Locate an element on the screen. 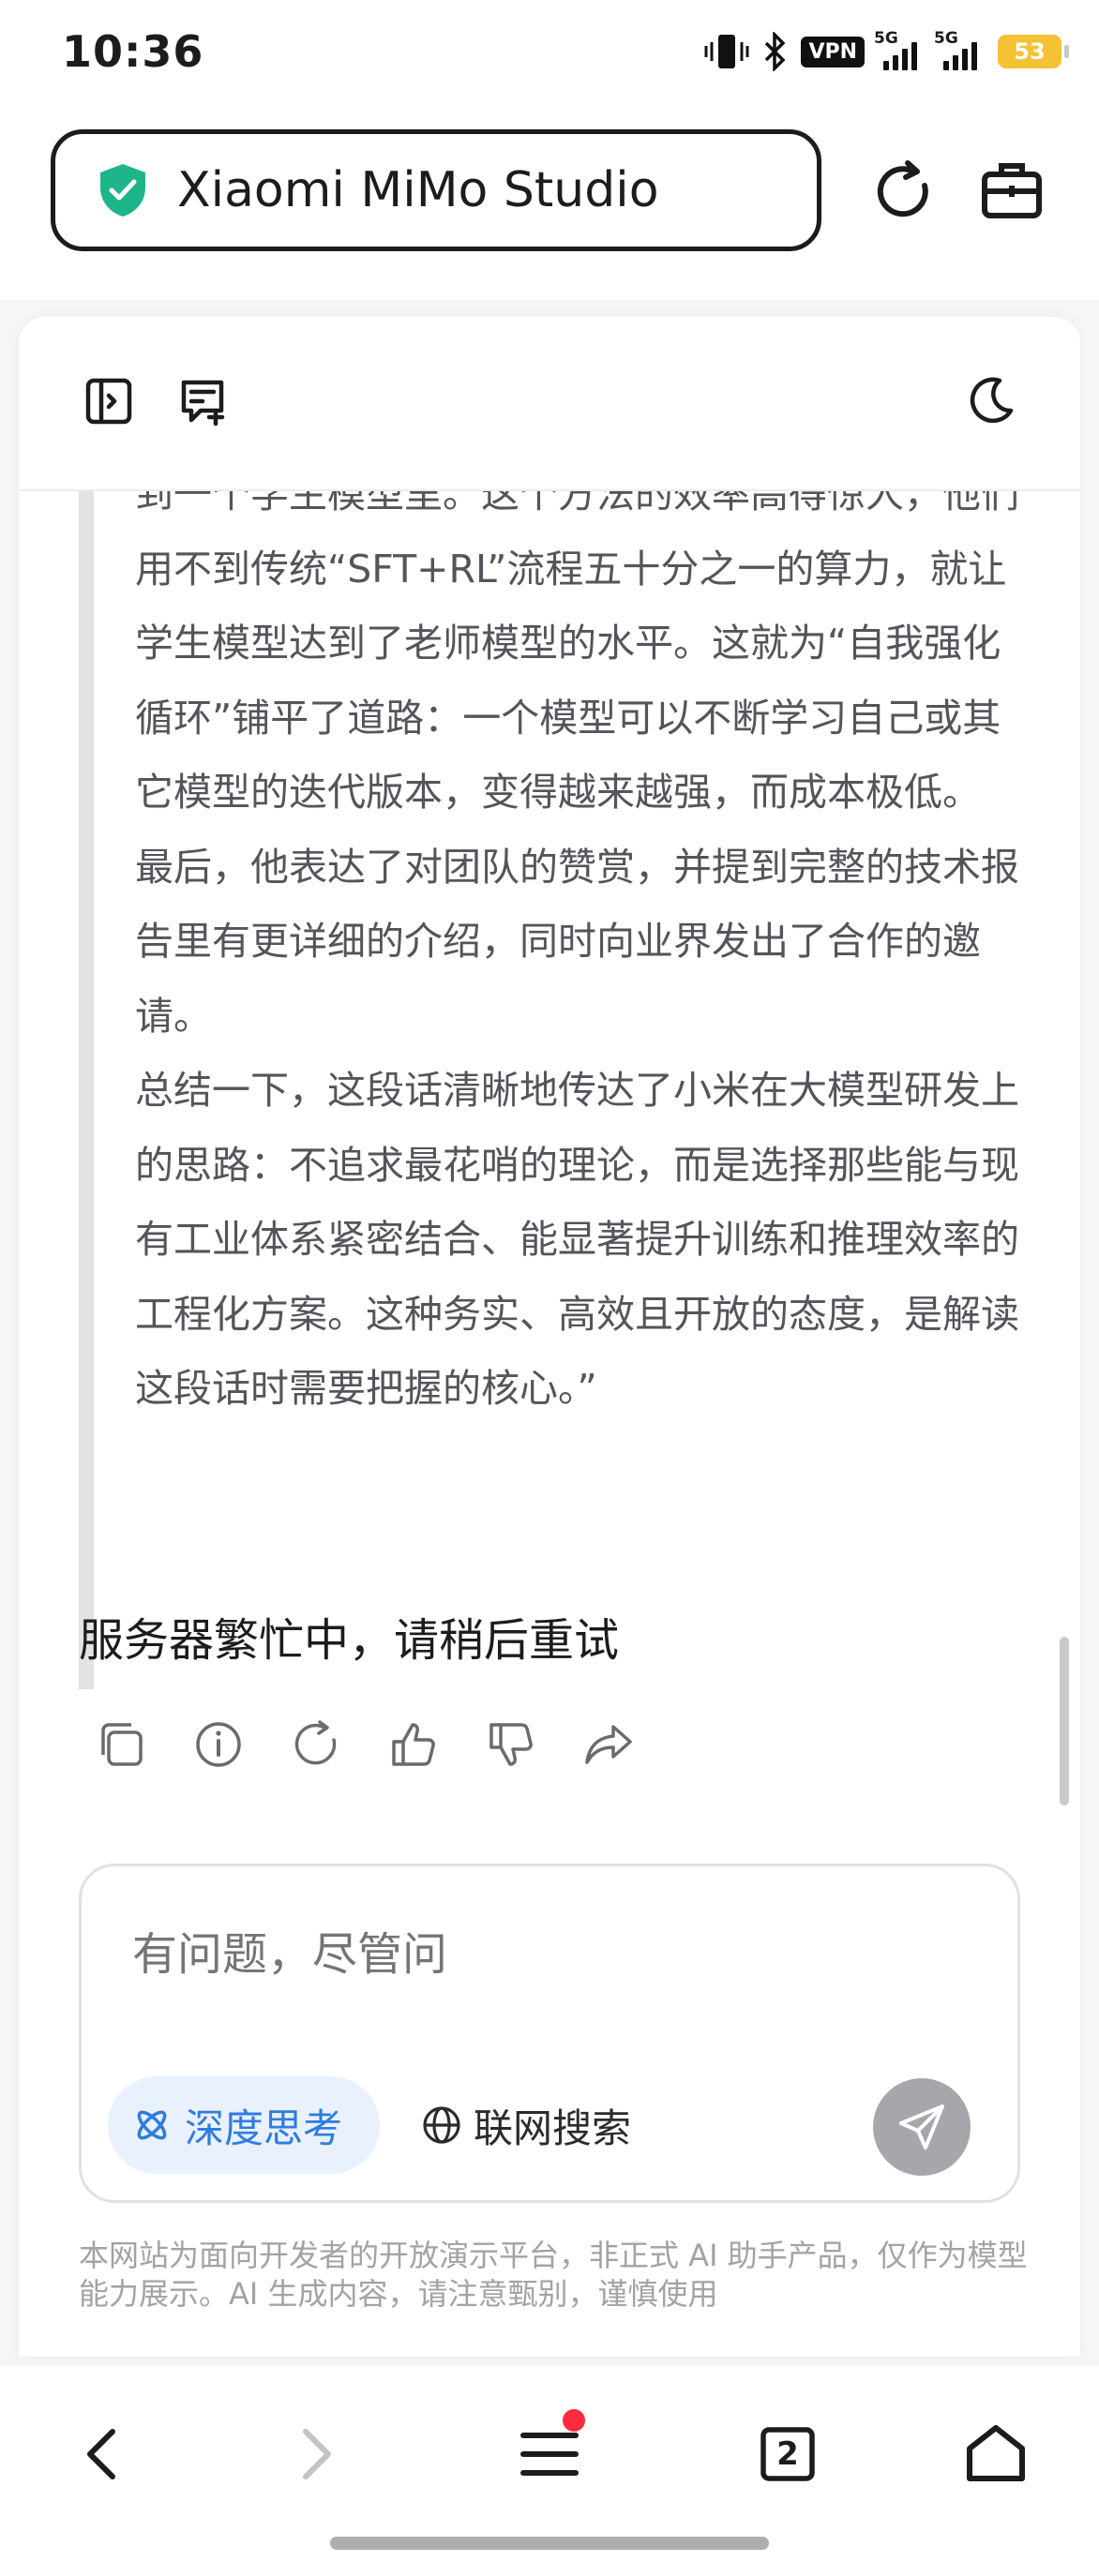  notification-dot is located at coordinates (574, 2420).